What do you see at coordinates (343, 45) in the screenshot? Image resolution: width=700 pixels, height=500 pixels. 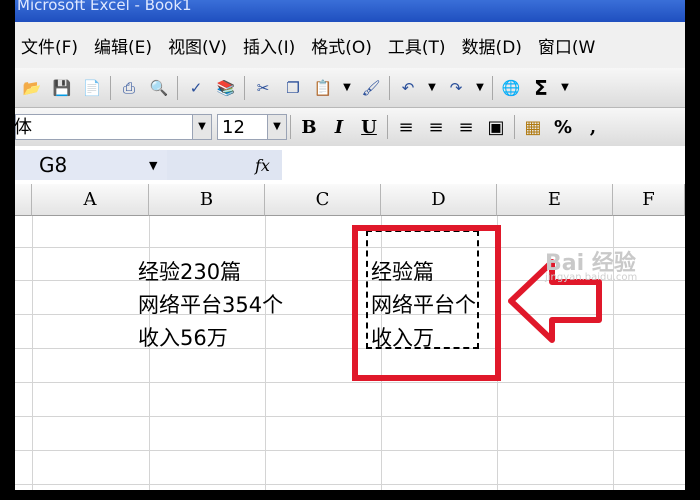 I see `menu-format: 格式(O)` at bounding box center [343, 45].